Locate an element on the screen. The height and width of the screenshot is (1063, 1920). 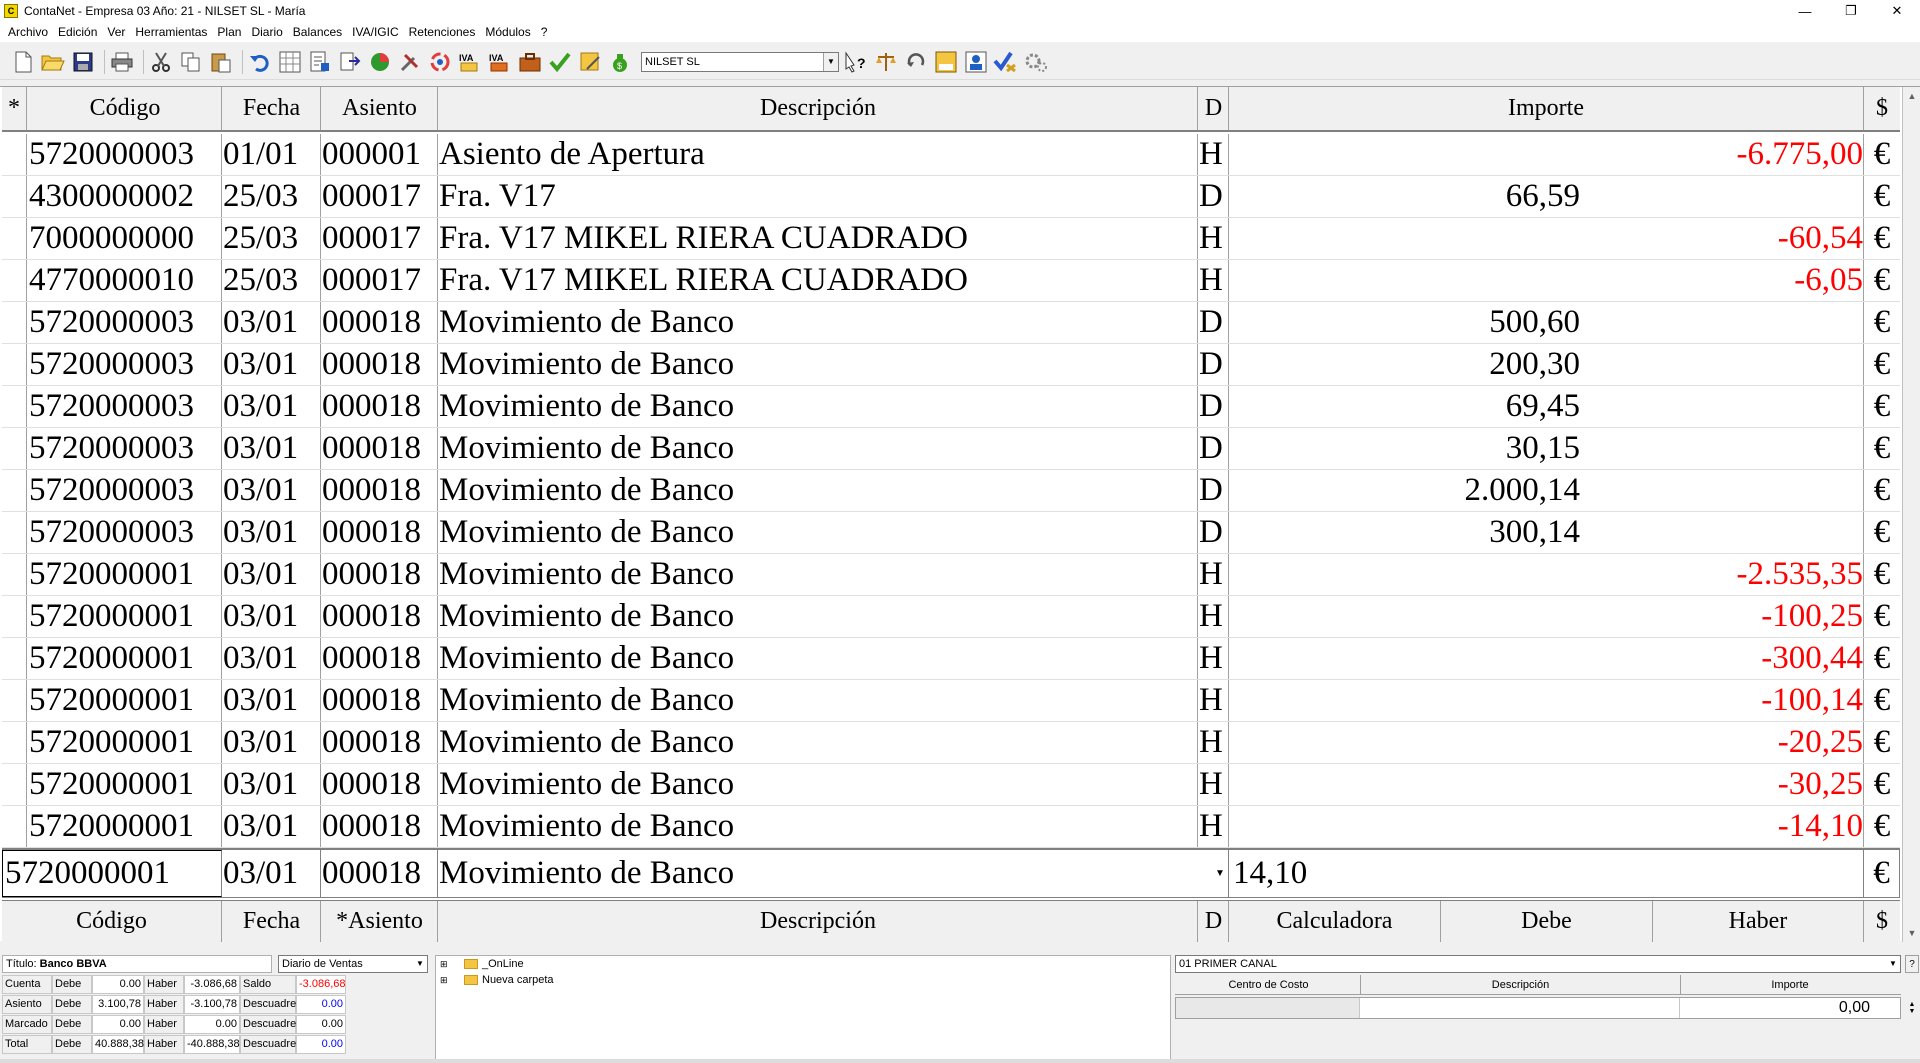
cell-importe: 500,60 is located at coordinates (1546, 322).